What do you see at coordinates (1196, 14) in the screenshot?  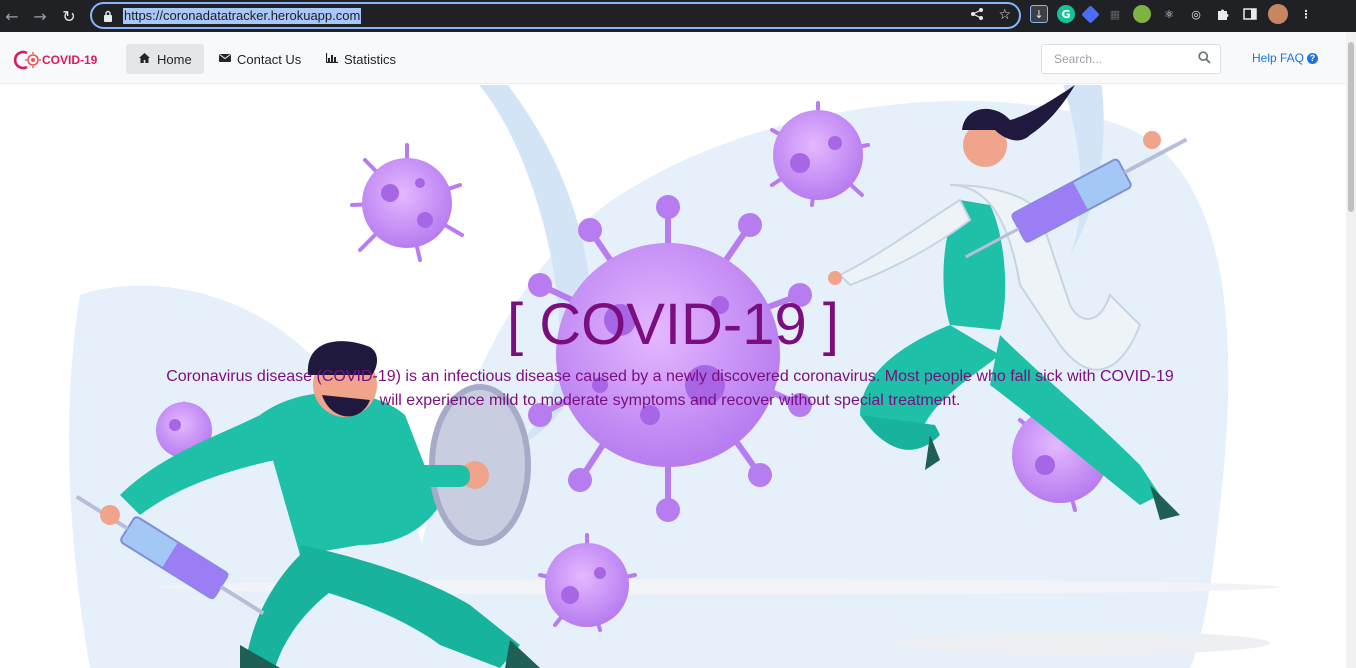 I see `target-icon: ◎` at bounding box center [1196, 14].